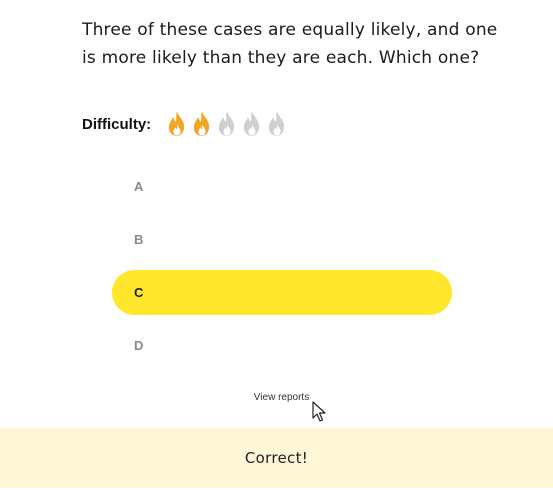  Describe the element at coordinates (139, 239) in the screenshot. I see `option-b-label: B` at that location.